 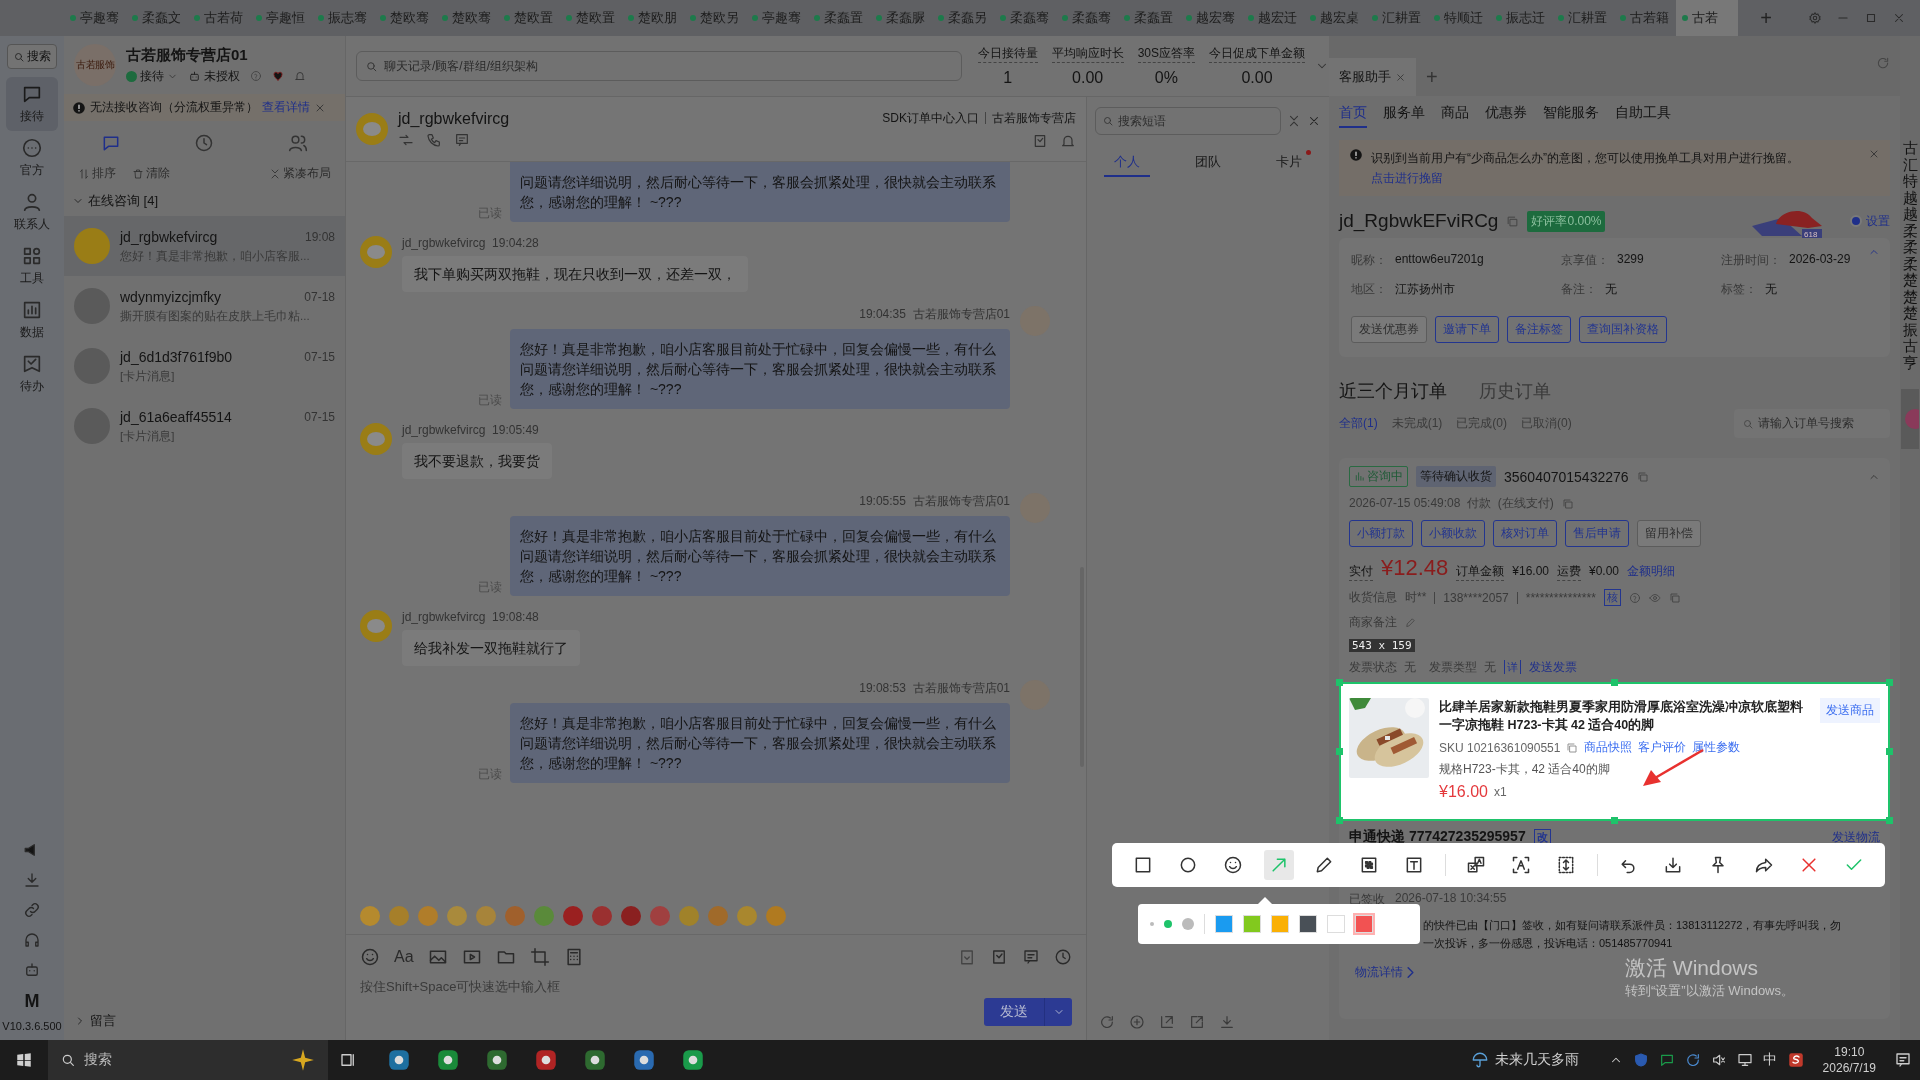 What do you see at coordinates (1453, 533) in the screenshot?
I see `order-button: 小额收款` at bounding box center [1453, 533].